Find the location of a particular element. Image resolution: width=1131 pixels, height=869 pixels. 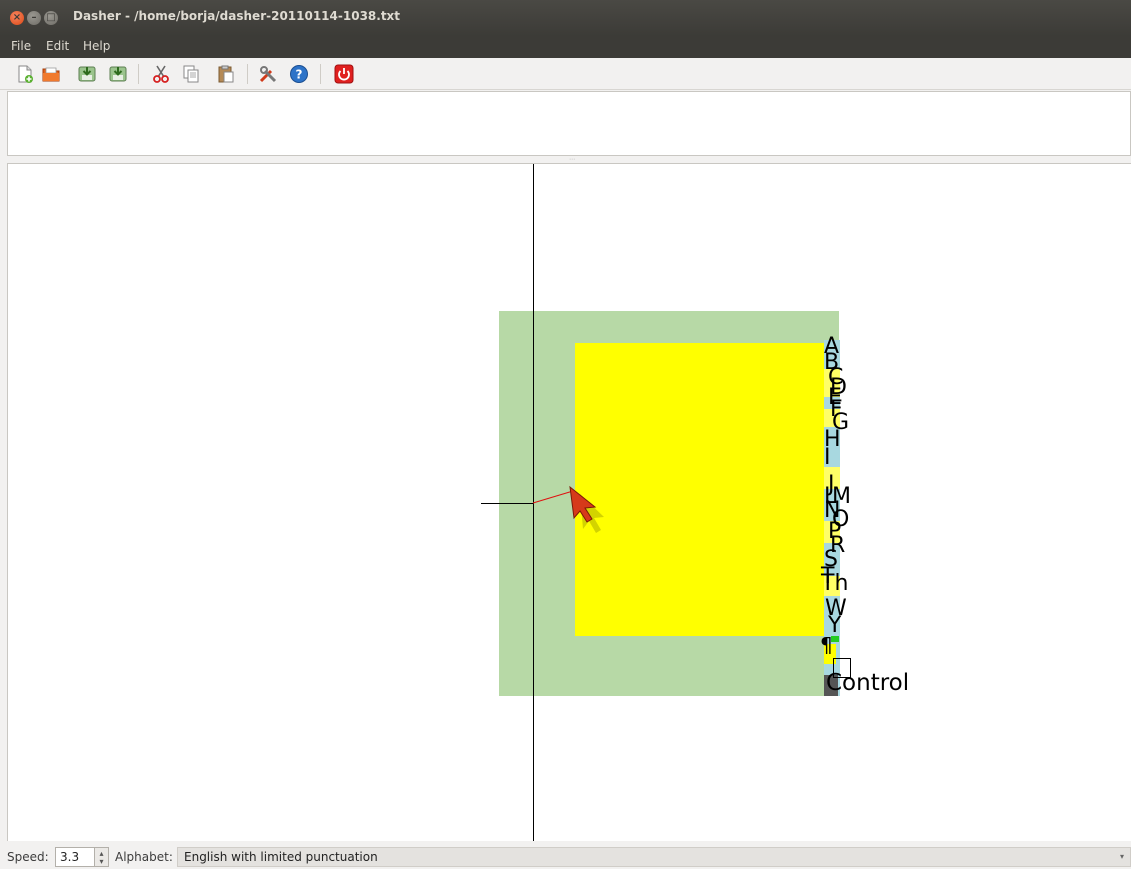

help-icon: ? is located at coordinates (299, 74).